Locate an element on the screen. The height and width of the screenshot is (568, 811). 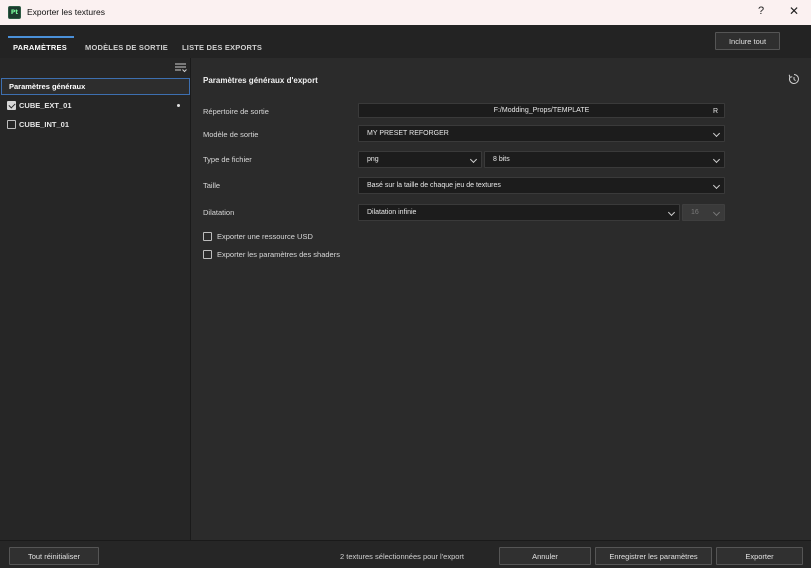
output-dir-value: F:/Modding_Props/TEMPLATE is located at coordinates (541, 110).